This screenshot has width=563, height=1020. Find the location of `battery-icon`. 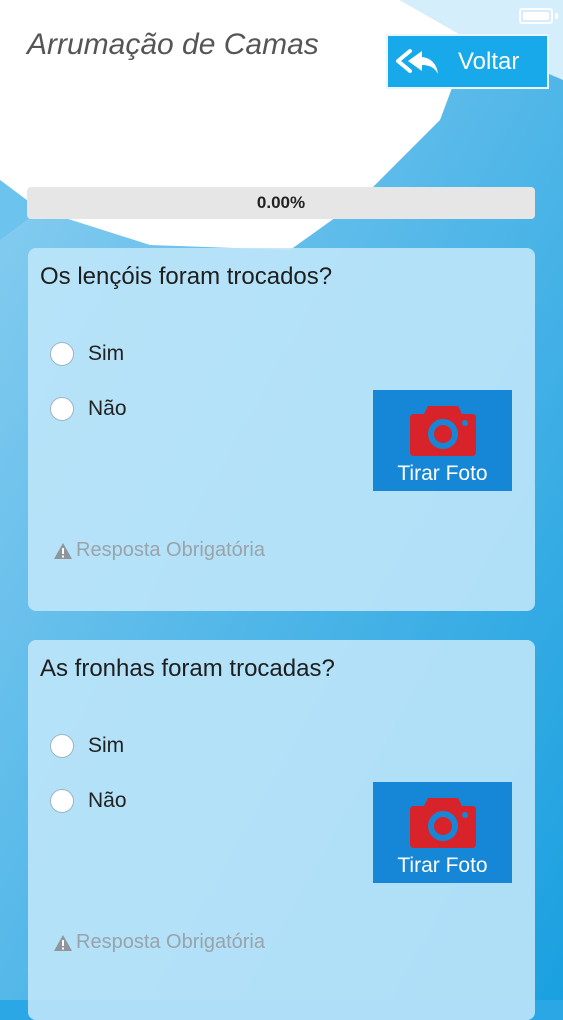

battery-icon is located at coordinates (536, 16).